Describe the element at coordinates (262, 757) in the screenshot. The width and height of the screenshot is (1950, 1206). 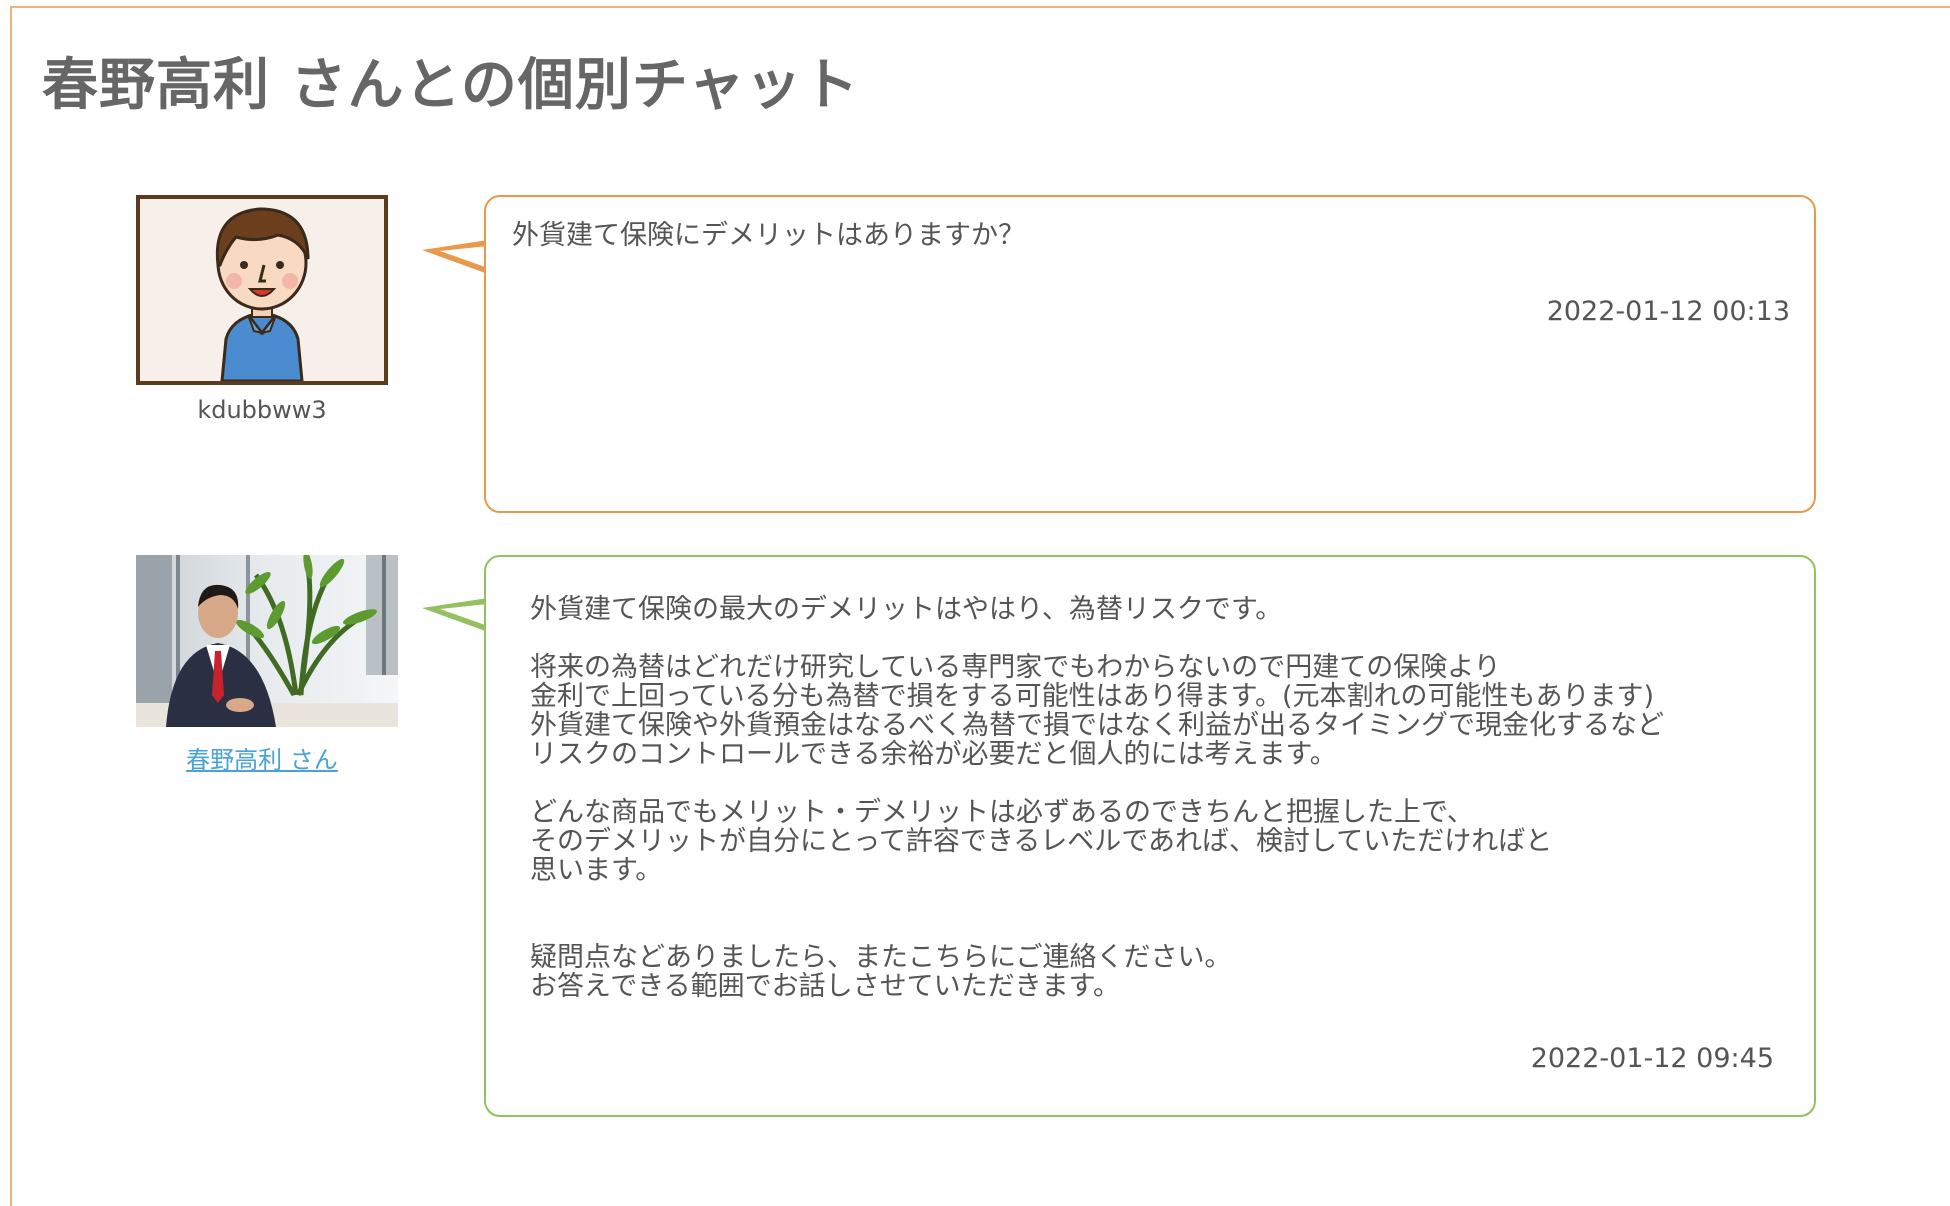
I see `expert-profile-link: 春野高利 さん` at that location.